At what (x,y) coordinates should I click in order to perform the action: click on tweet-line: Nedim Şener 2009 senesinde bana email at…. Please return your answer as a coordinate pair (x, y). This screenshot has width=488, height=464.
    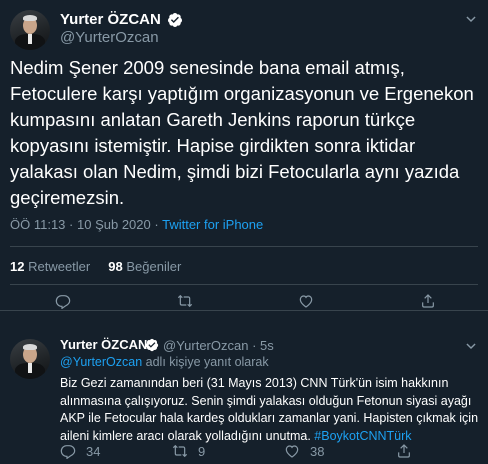
    Looking at the image, I should click on (207, 67).